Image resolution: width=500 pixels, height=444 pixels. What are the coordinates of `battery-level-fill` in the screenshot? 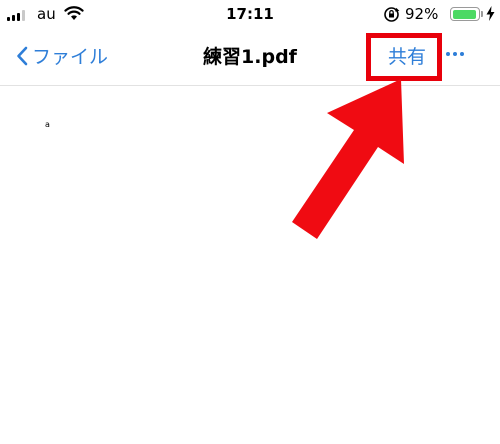 It's located at (464, 14).